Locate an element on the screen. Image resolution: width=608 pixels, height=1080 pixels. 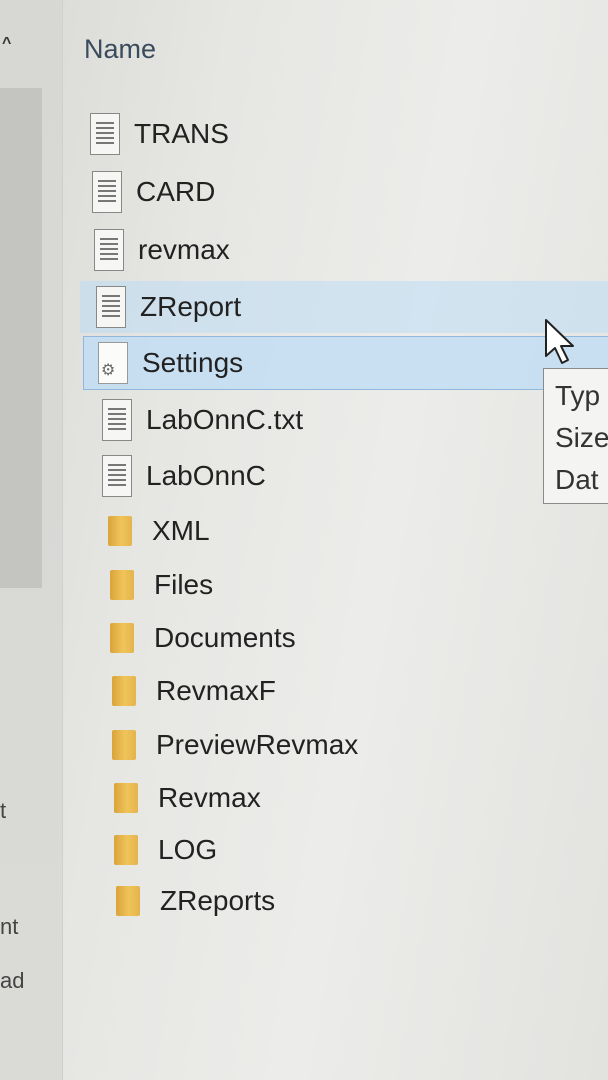
file-name: TRANS is located at coordinates (181, 133).